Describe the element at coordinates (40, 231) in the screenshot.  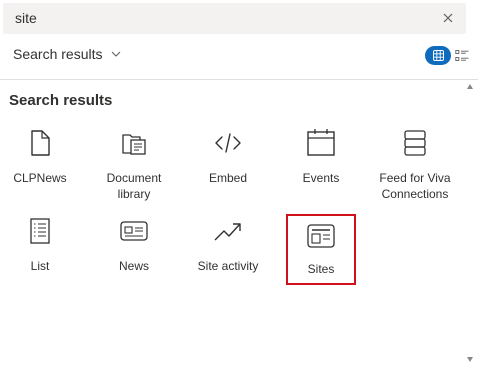
I see `list-icon` at that location.